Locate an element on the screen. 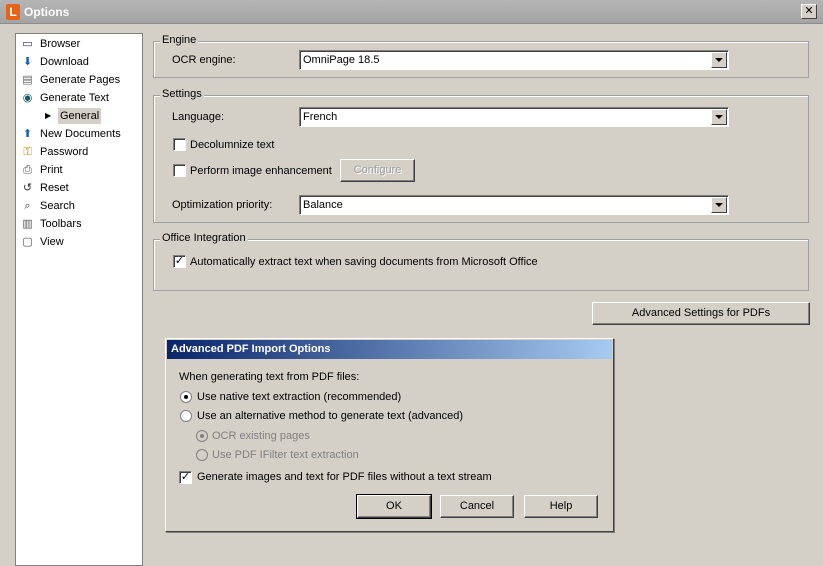 The image size is (823, 566). sidebar-item-label: Generate Pages is located at coordinates (80, 80).